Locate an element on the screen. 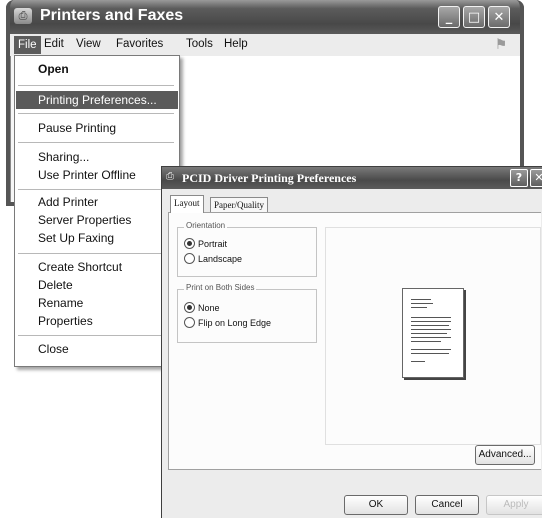 The width and height of the screenshot is (542, 518). dialog-close-button: ✕ is located at coordinates (536, 178).